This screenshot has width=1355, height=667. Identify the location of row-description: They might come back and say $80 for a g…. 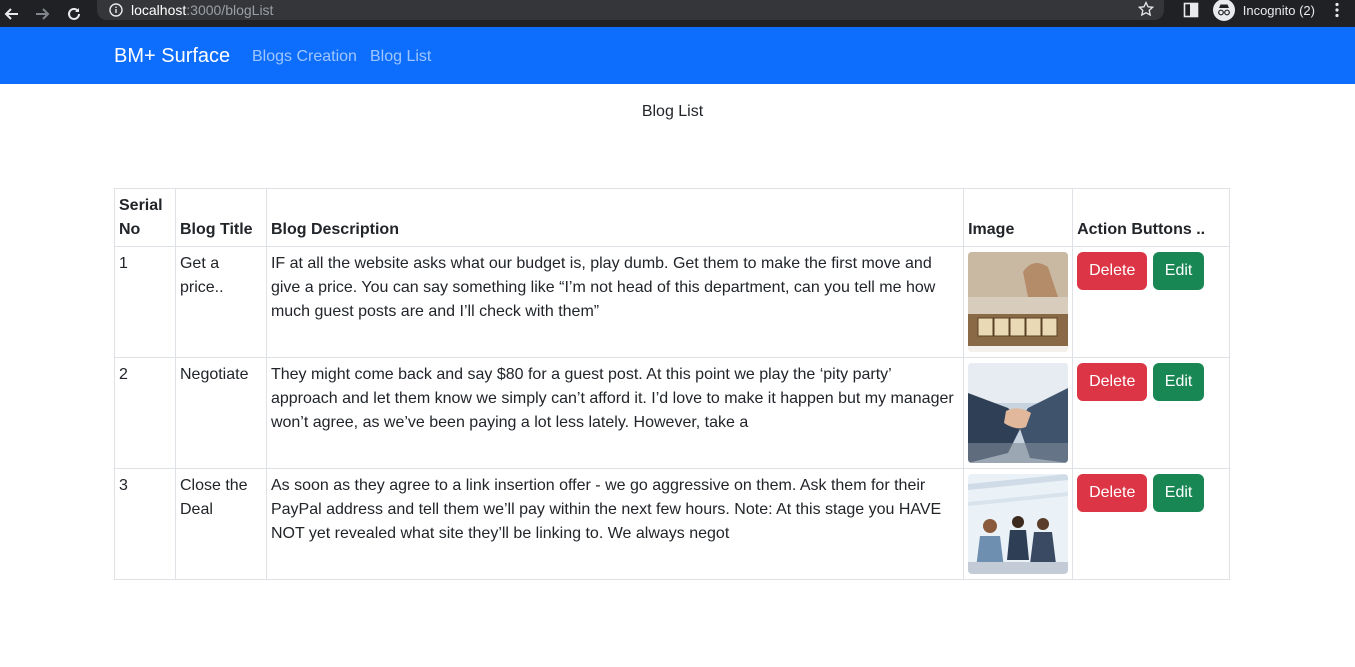
(615, 413).